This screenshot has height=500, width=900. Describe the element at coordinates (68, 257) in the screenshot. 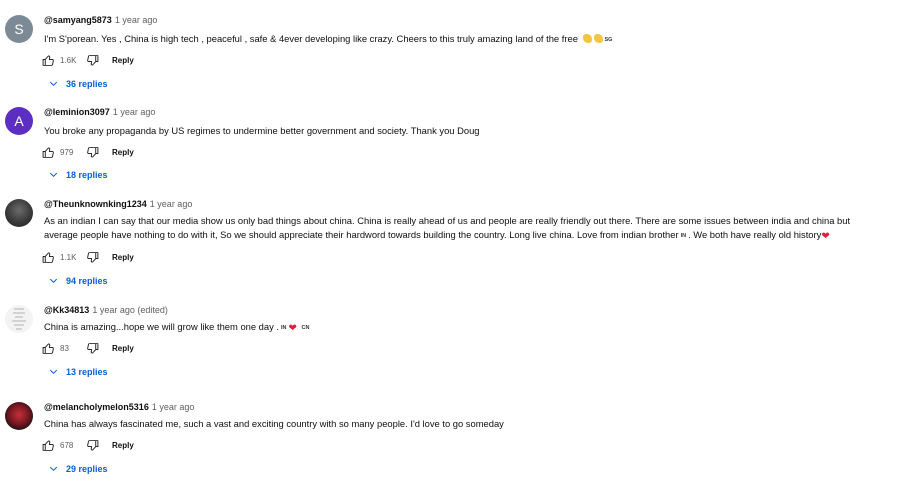

I see `like-count: 1.1K` at that location.